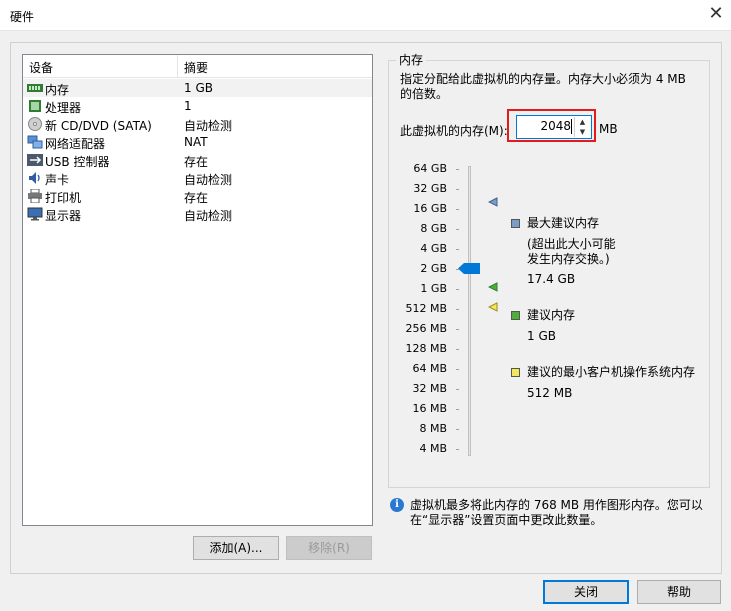 This screenshot has height=611, width=731. What do you see at coordinates (515, 223) in the screenshot?
I see `max-legend-swatch` at bounding box center [515, 223].